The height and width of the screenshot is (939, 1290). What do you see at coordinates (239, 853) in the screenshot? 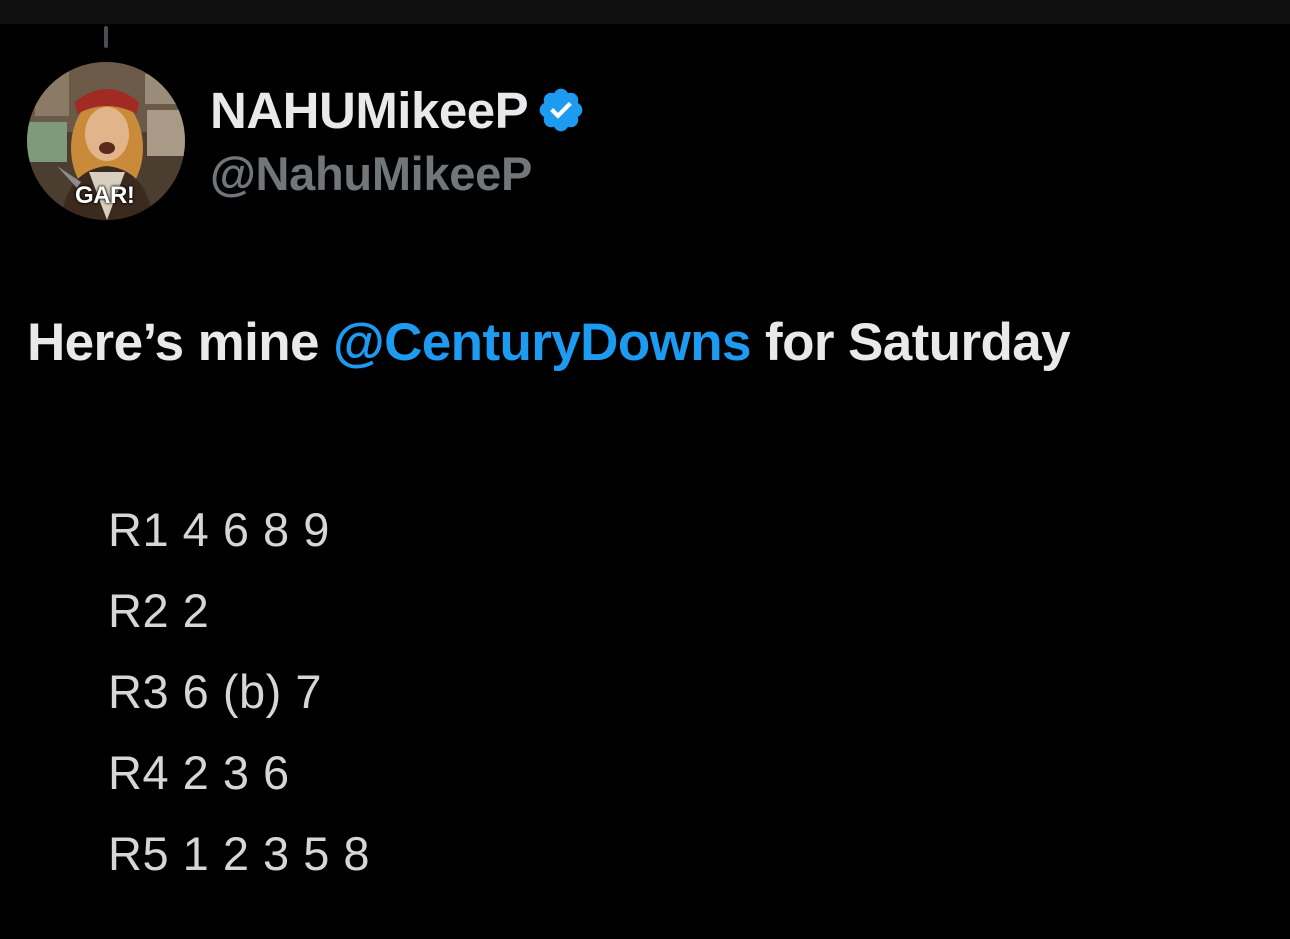
I see `pick-line: R5 1 2 3 5 8` at bounding box center [239, 853].